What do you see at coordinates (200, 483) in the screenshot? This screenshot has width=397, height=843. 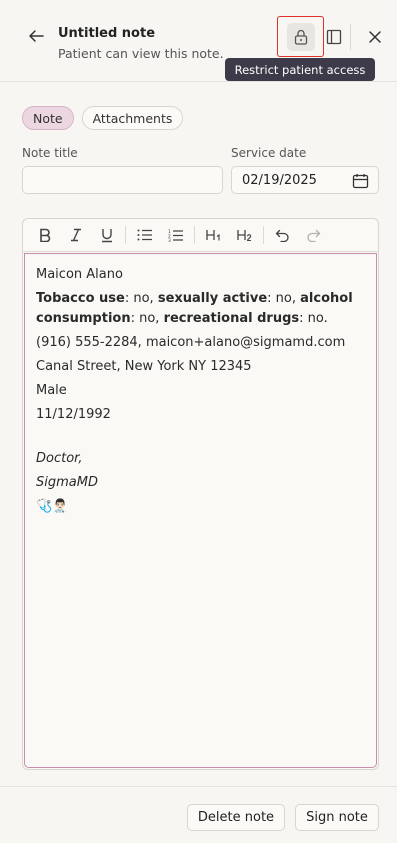 I see `signature-org: SigmaMD` at bounding box center [200, 483].